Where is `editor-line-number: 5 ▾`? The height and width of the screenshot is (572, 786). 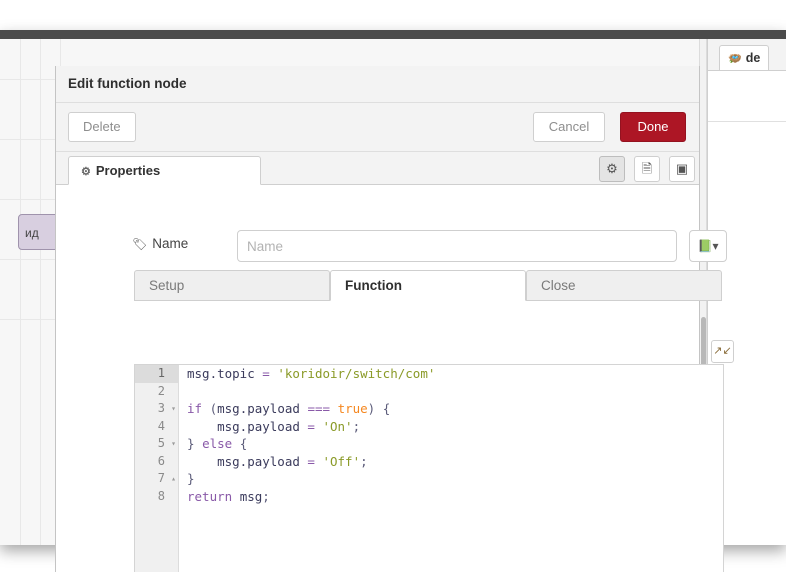
editor-line-number: 5 ▾ is located at coordinates (156, 444).